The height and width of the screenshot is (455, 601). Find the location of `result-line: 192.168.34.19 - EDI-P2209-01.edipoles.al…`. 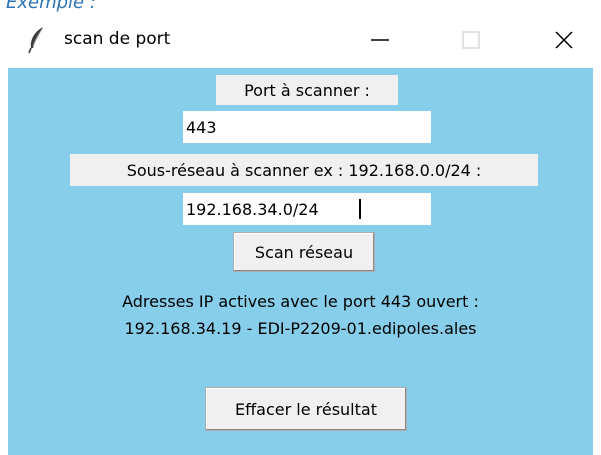

result-line: 192.168.34.19 - EDI-P2209-01.edipoles.al… is located at coordinates (300, 328).